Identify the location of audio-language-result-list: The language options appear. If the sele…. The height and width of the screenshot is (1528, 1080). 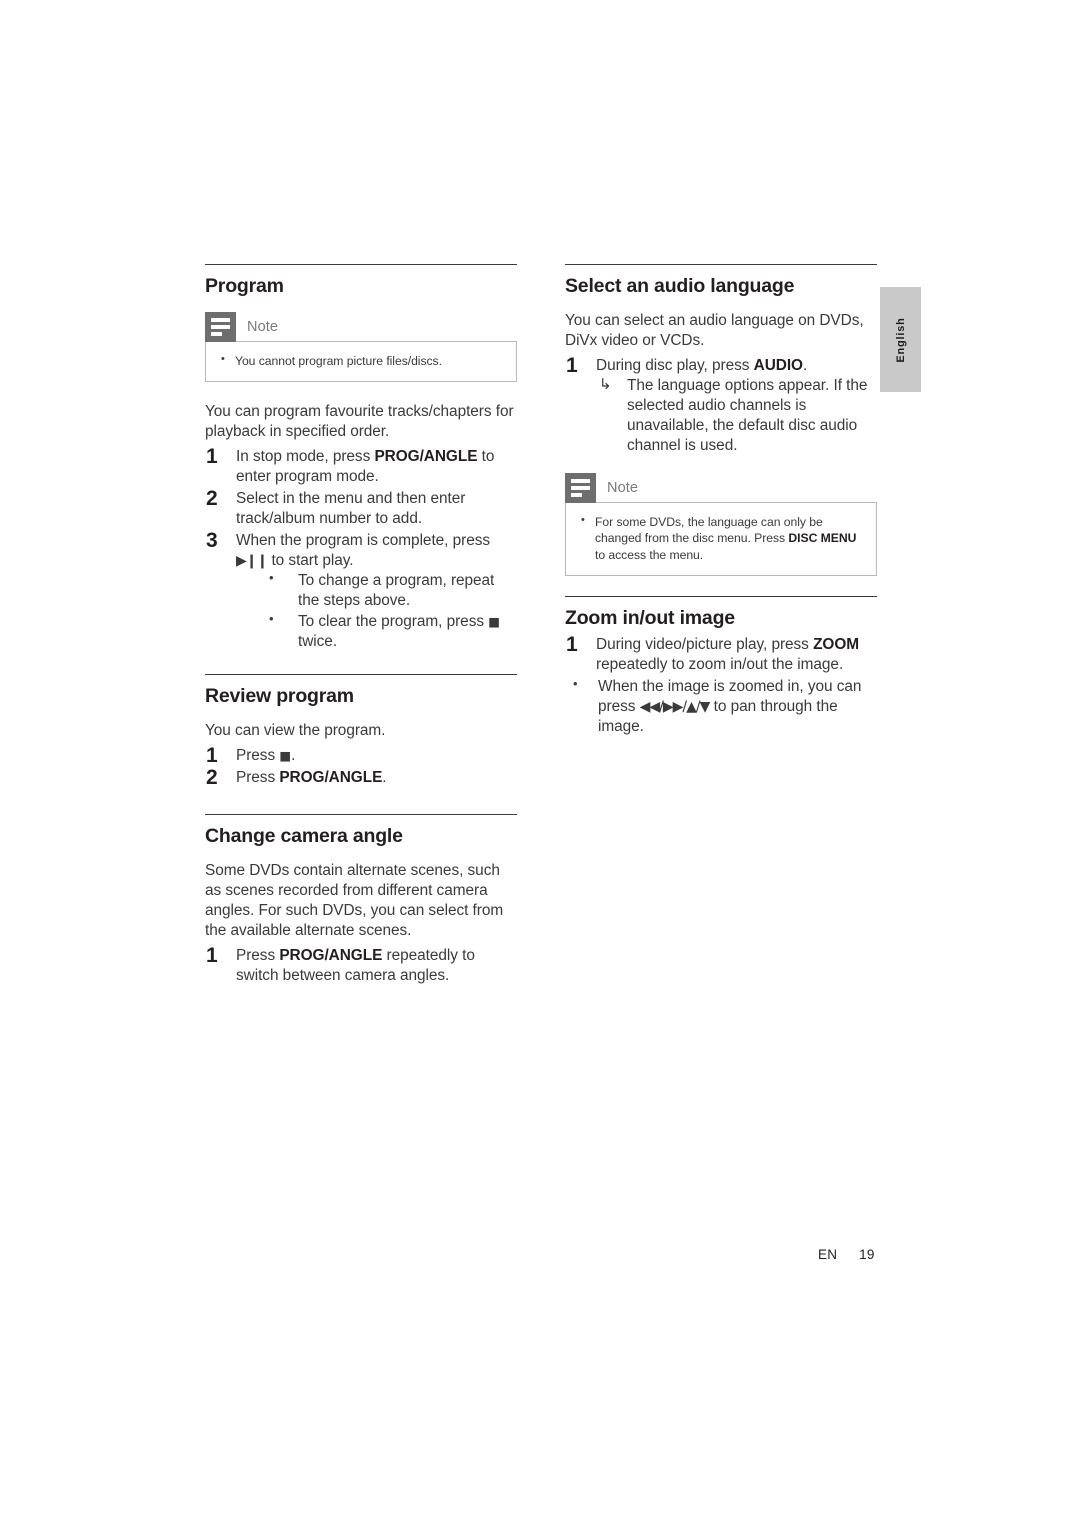
(736, 415).